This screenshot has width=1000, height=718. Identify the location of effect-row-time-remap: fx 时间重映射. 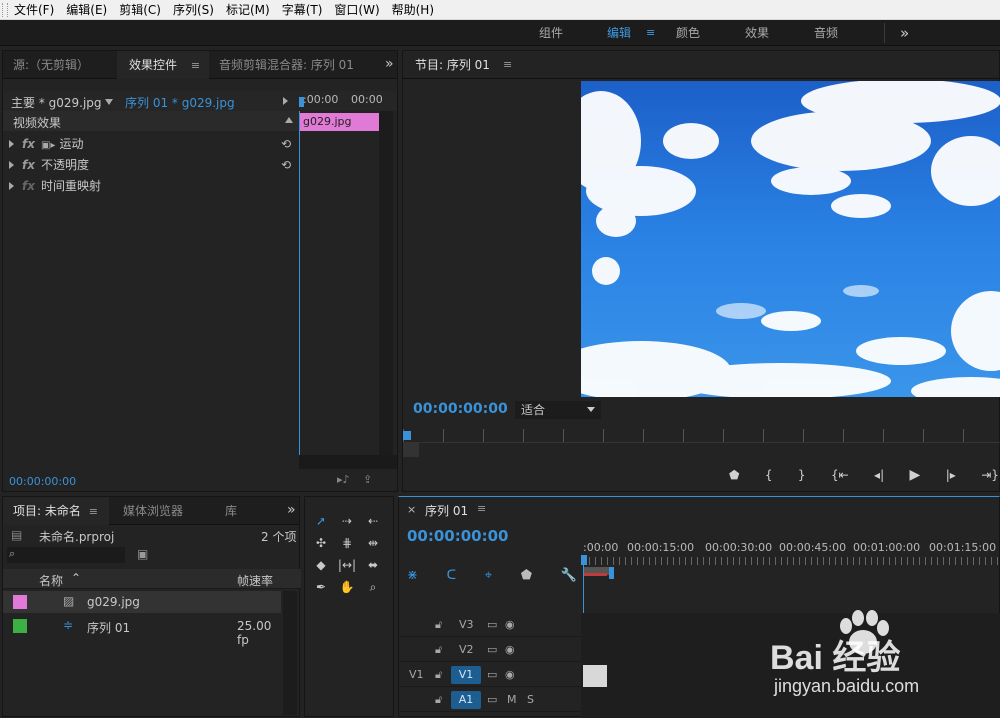
(153, 186).